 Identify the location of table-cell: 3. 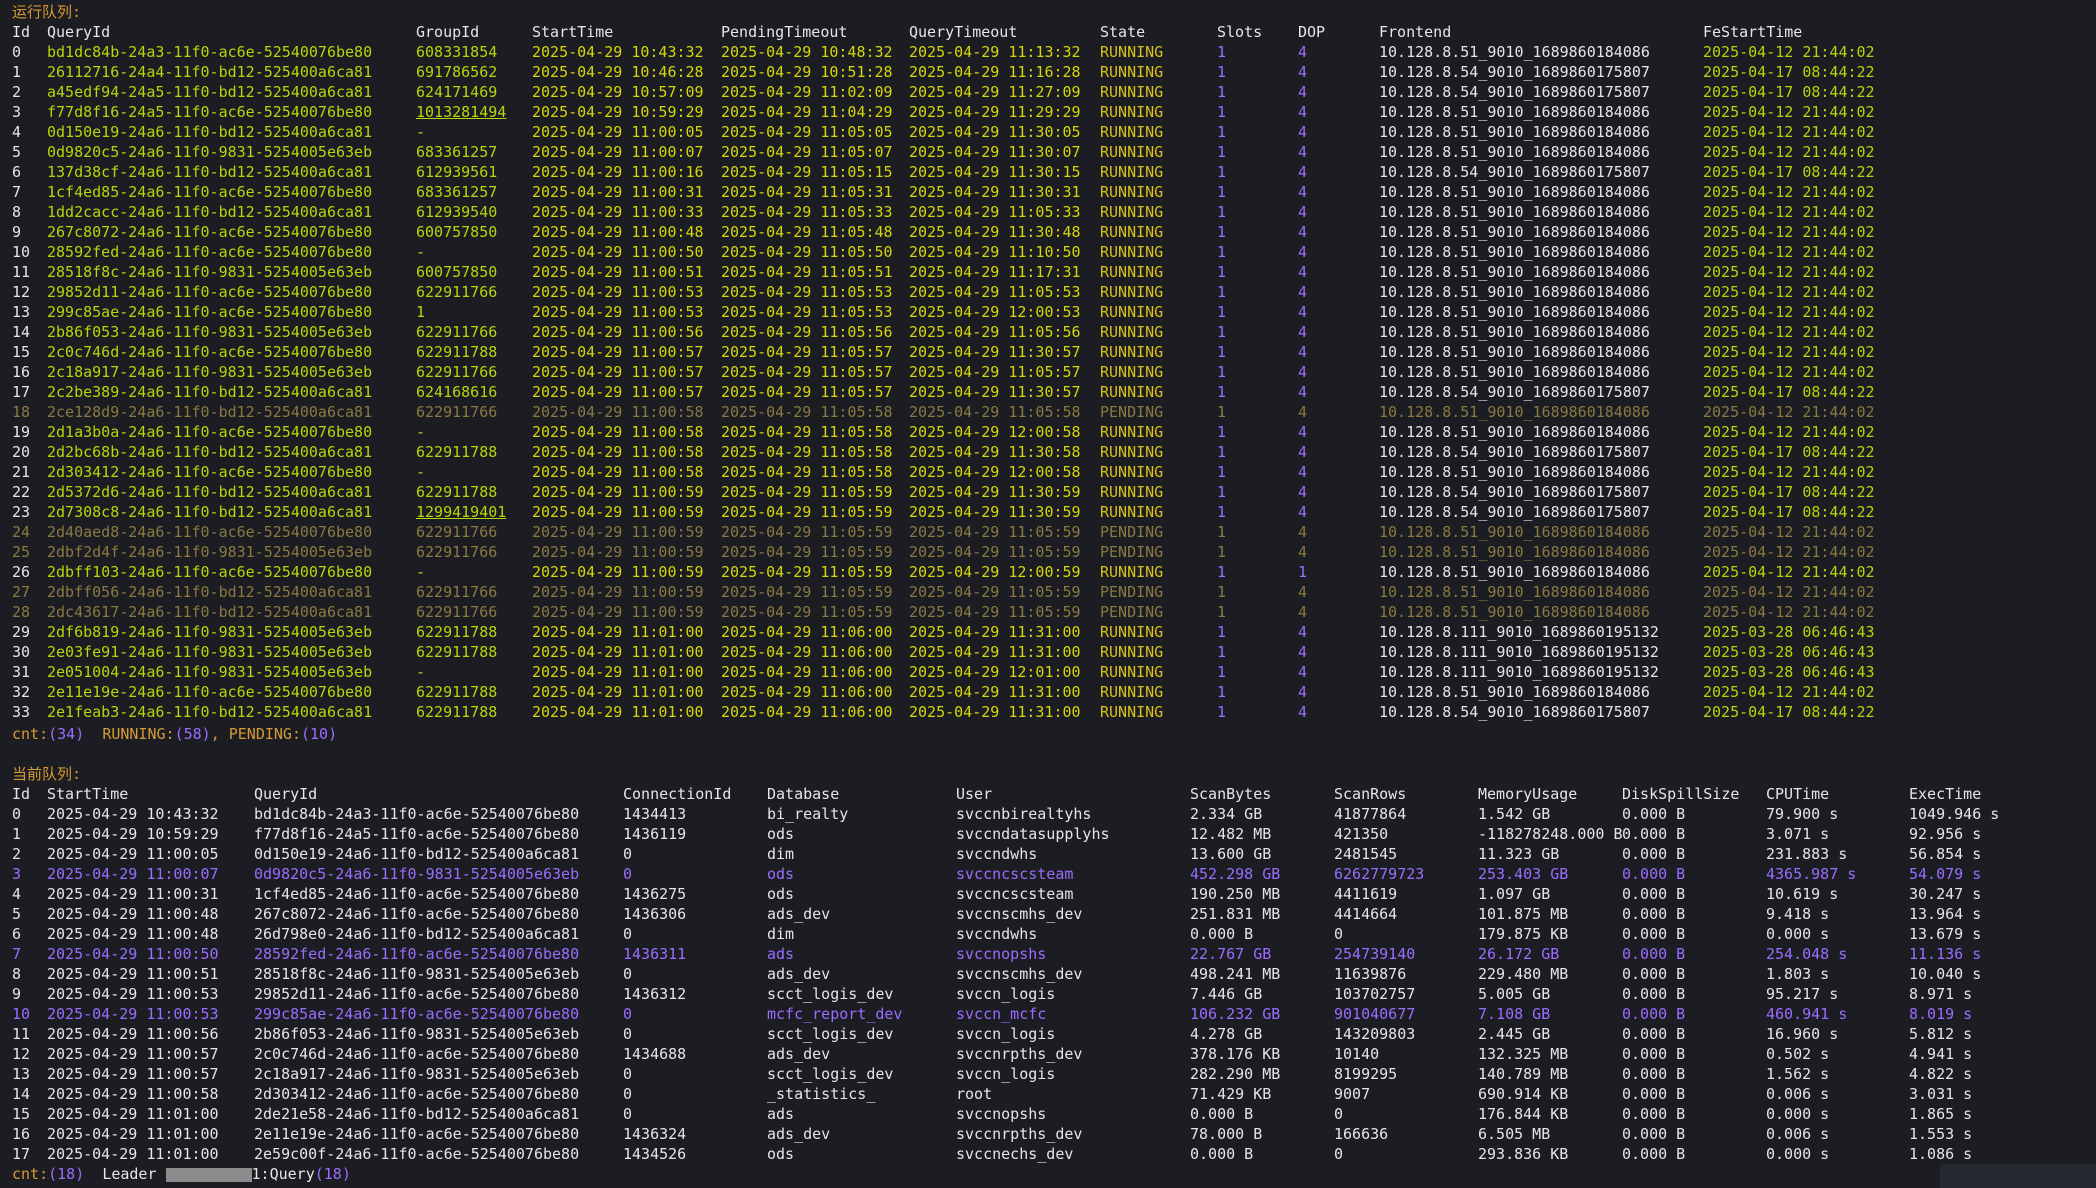
(17, 112).